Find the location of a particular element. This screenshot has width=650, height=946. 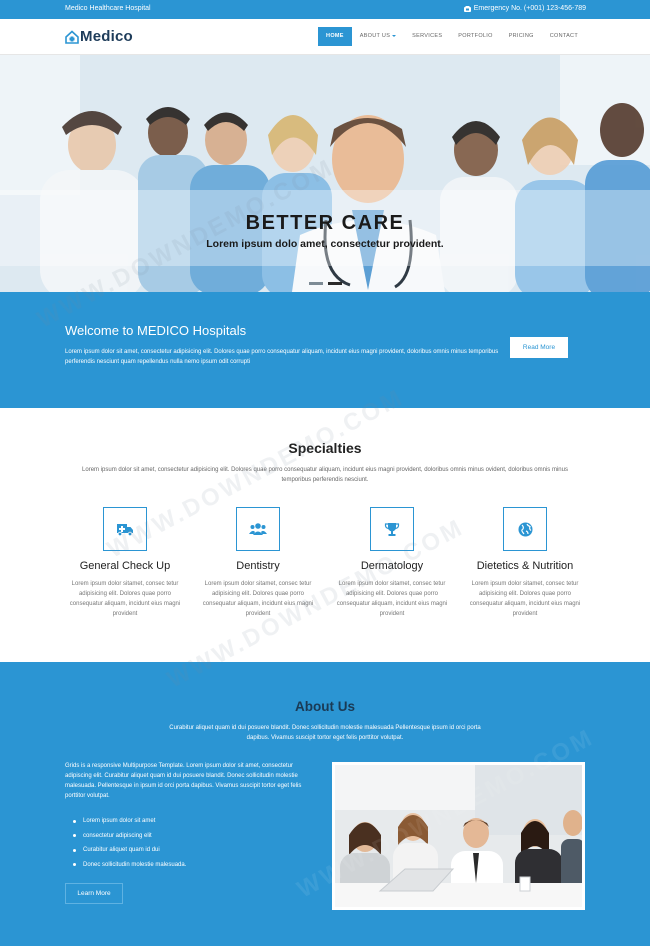

emergency-number: Emergency No. (+001) 123-456-789 is located at coordinates (524, 8).